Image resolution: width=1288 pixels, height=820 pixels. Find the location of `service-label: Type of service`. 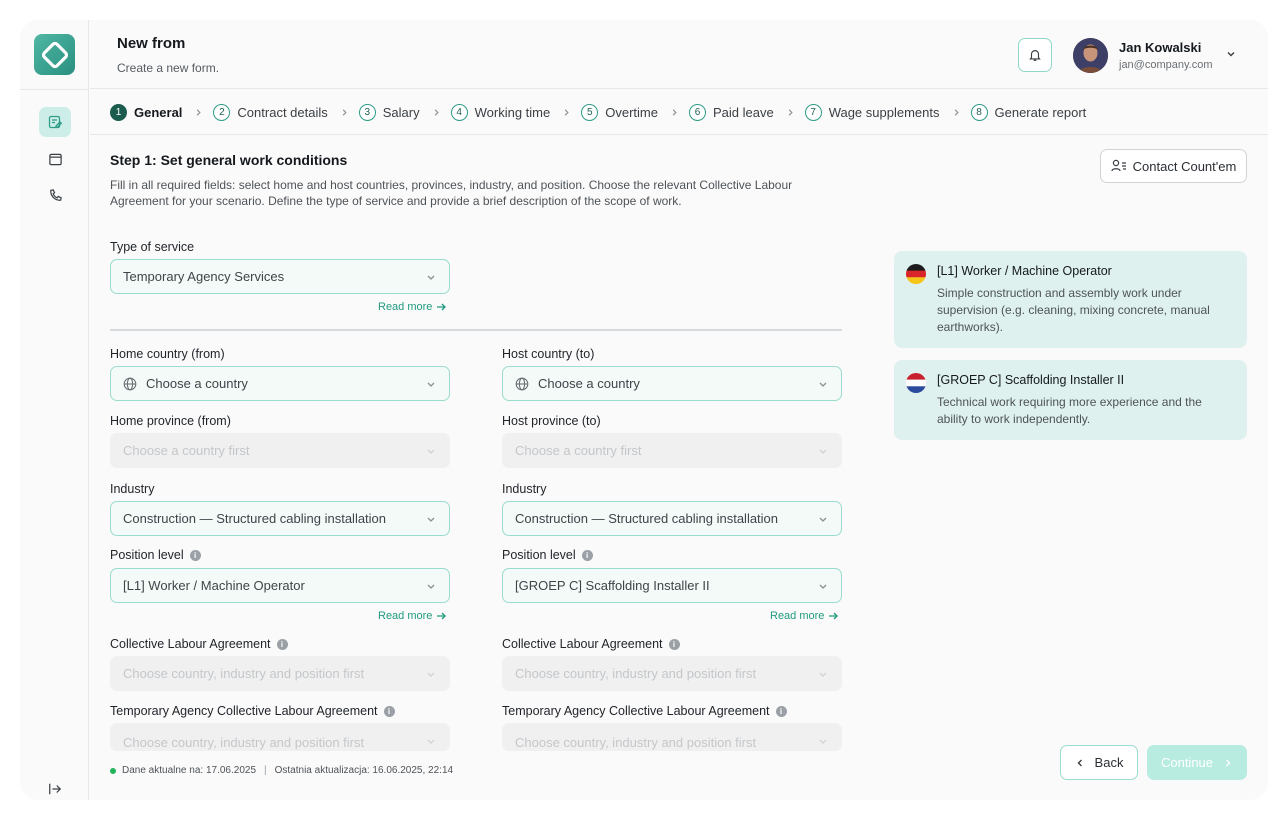

service-label: Type of service is located at coordinates (152, 247).